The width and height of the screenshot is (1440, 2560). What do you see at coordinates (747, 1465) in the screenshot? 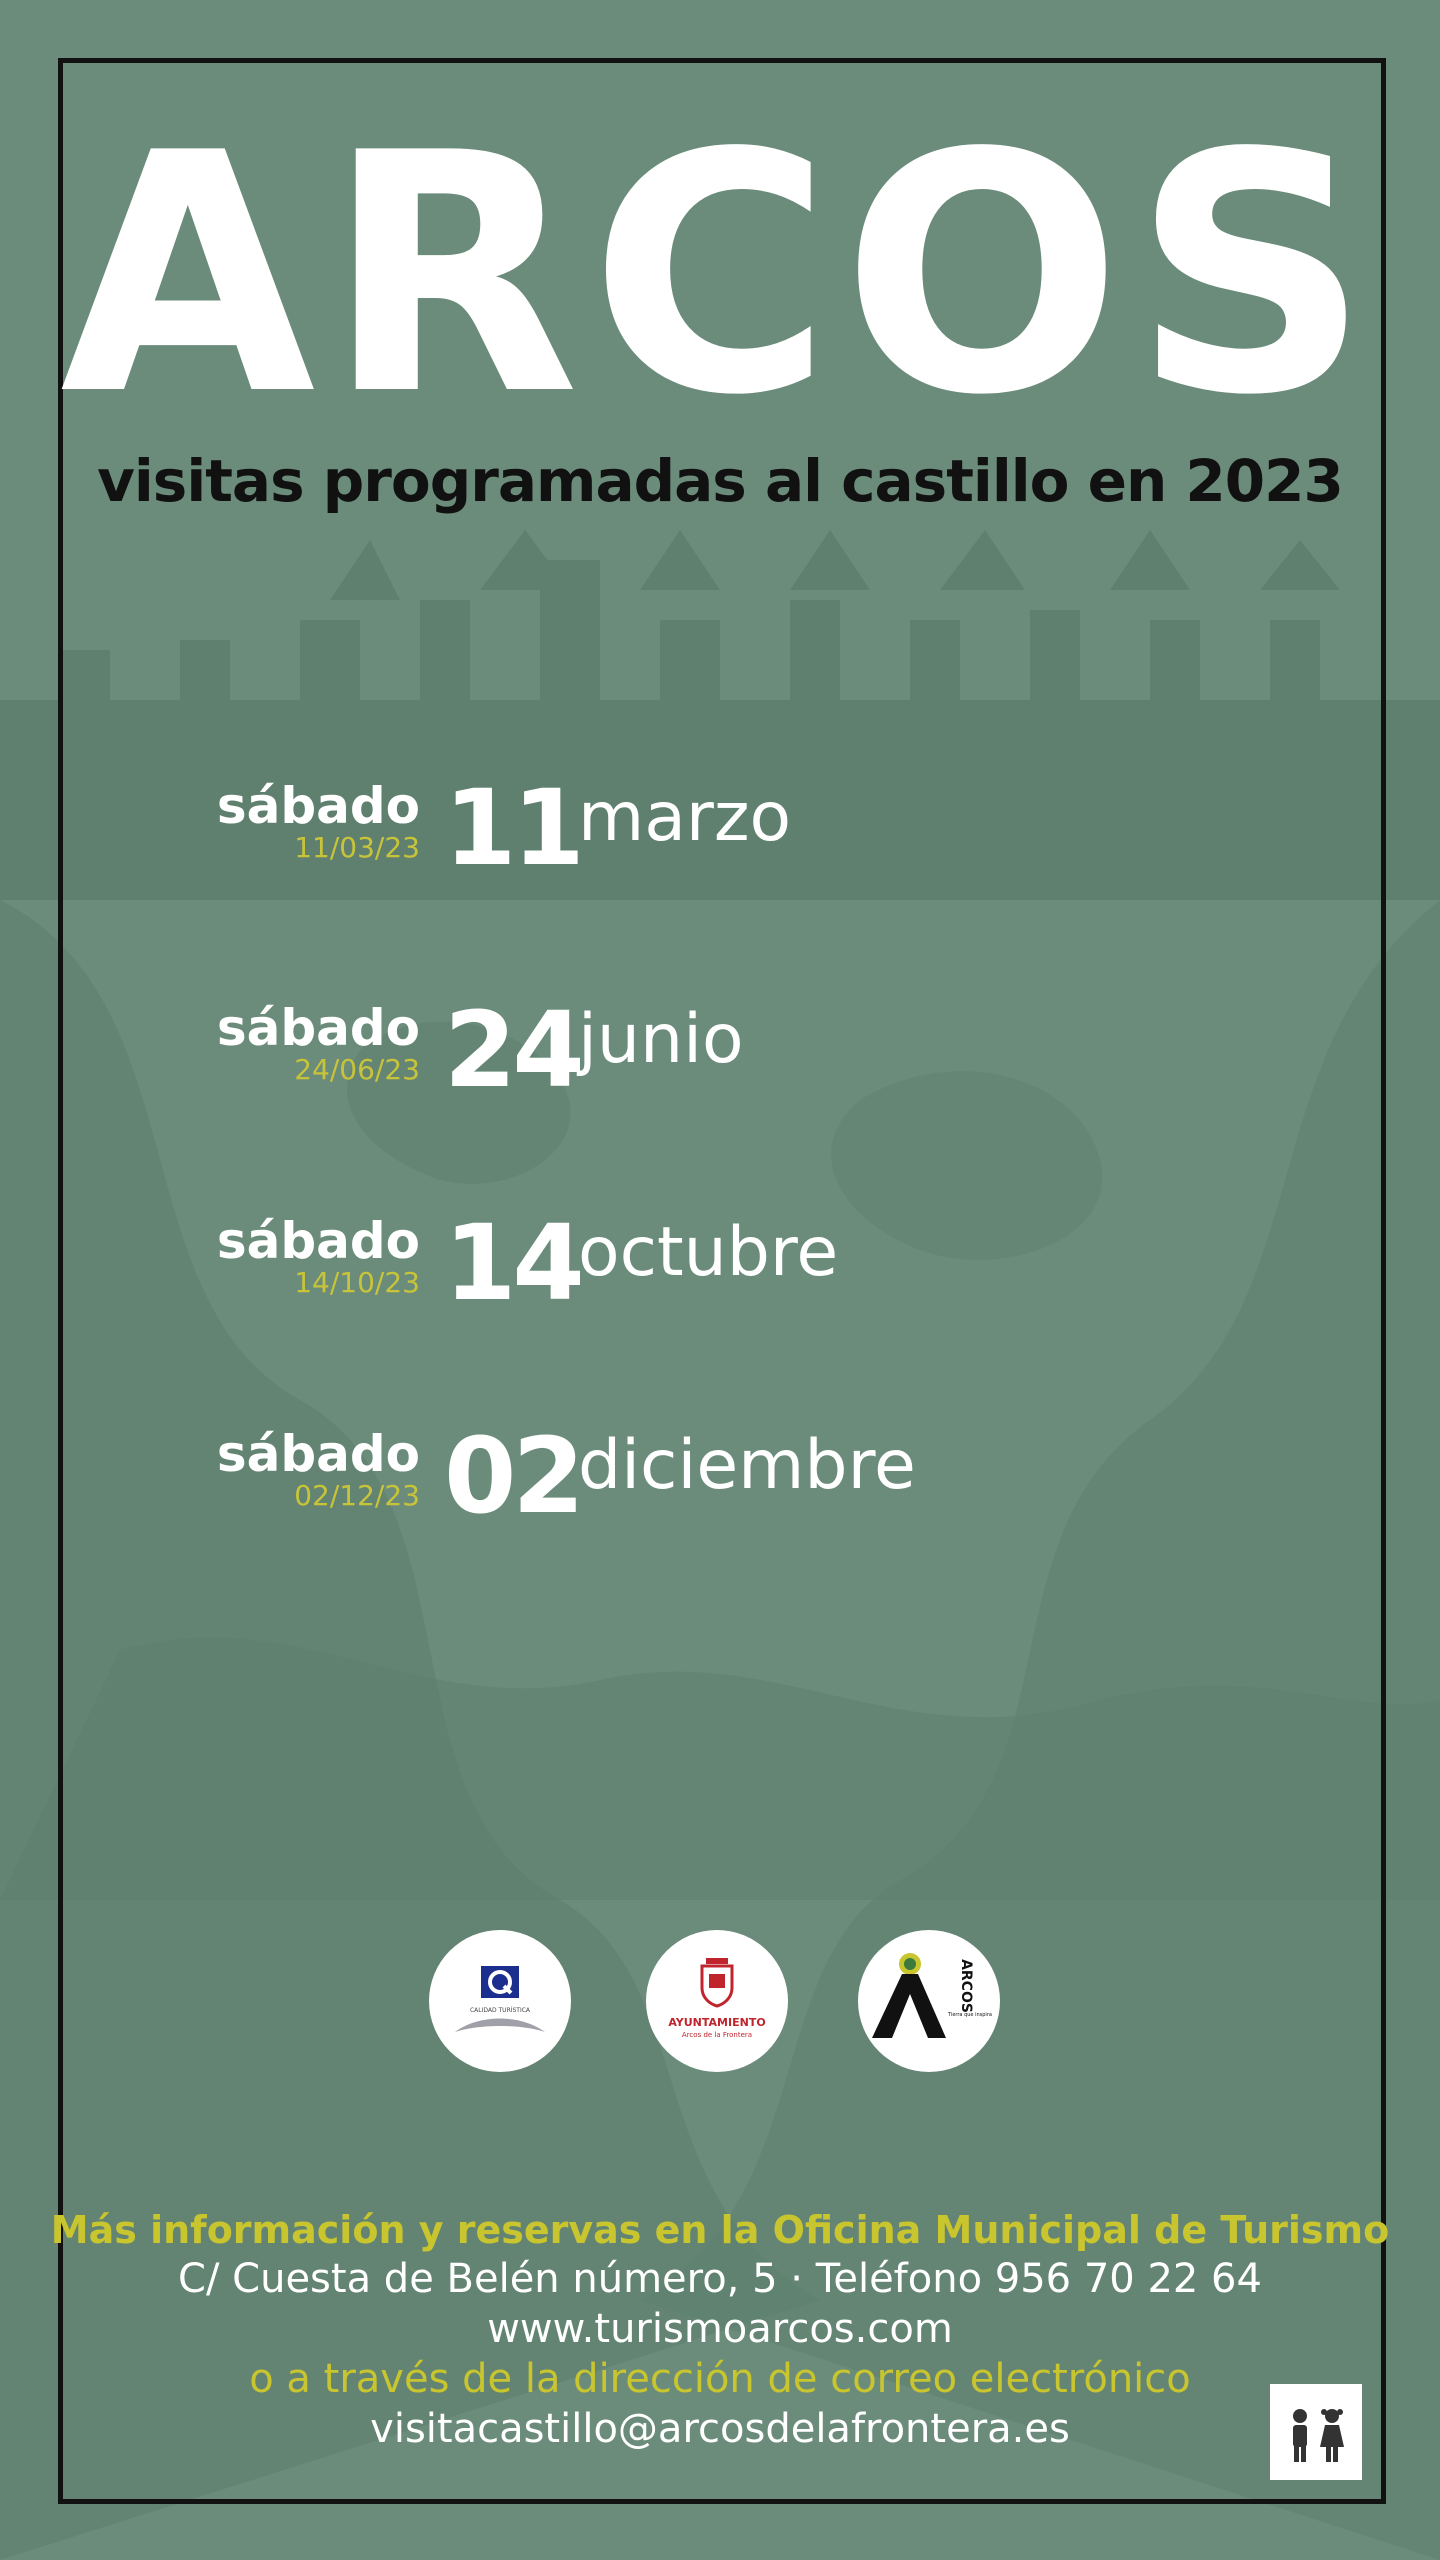
I see `visit-month: diciembre` at bounding box center [747, 1465].